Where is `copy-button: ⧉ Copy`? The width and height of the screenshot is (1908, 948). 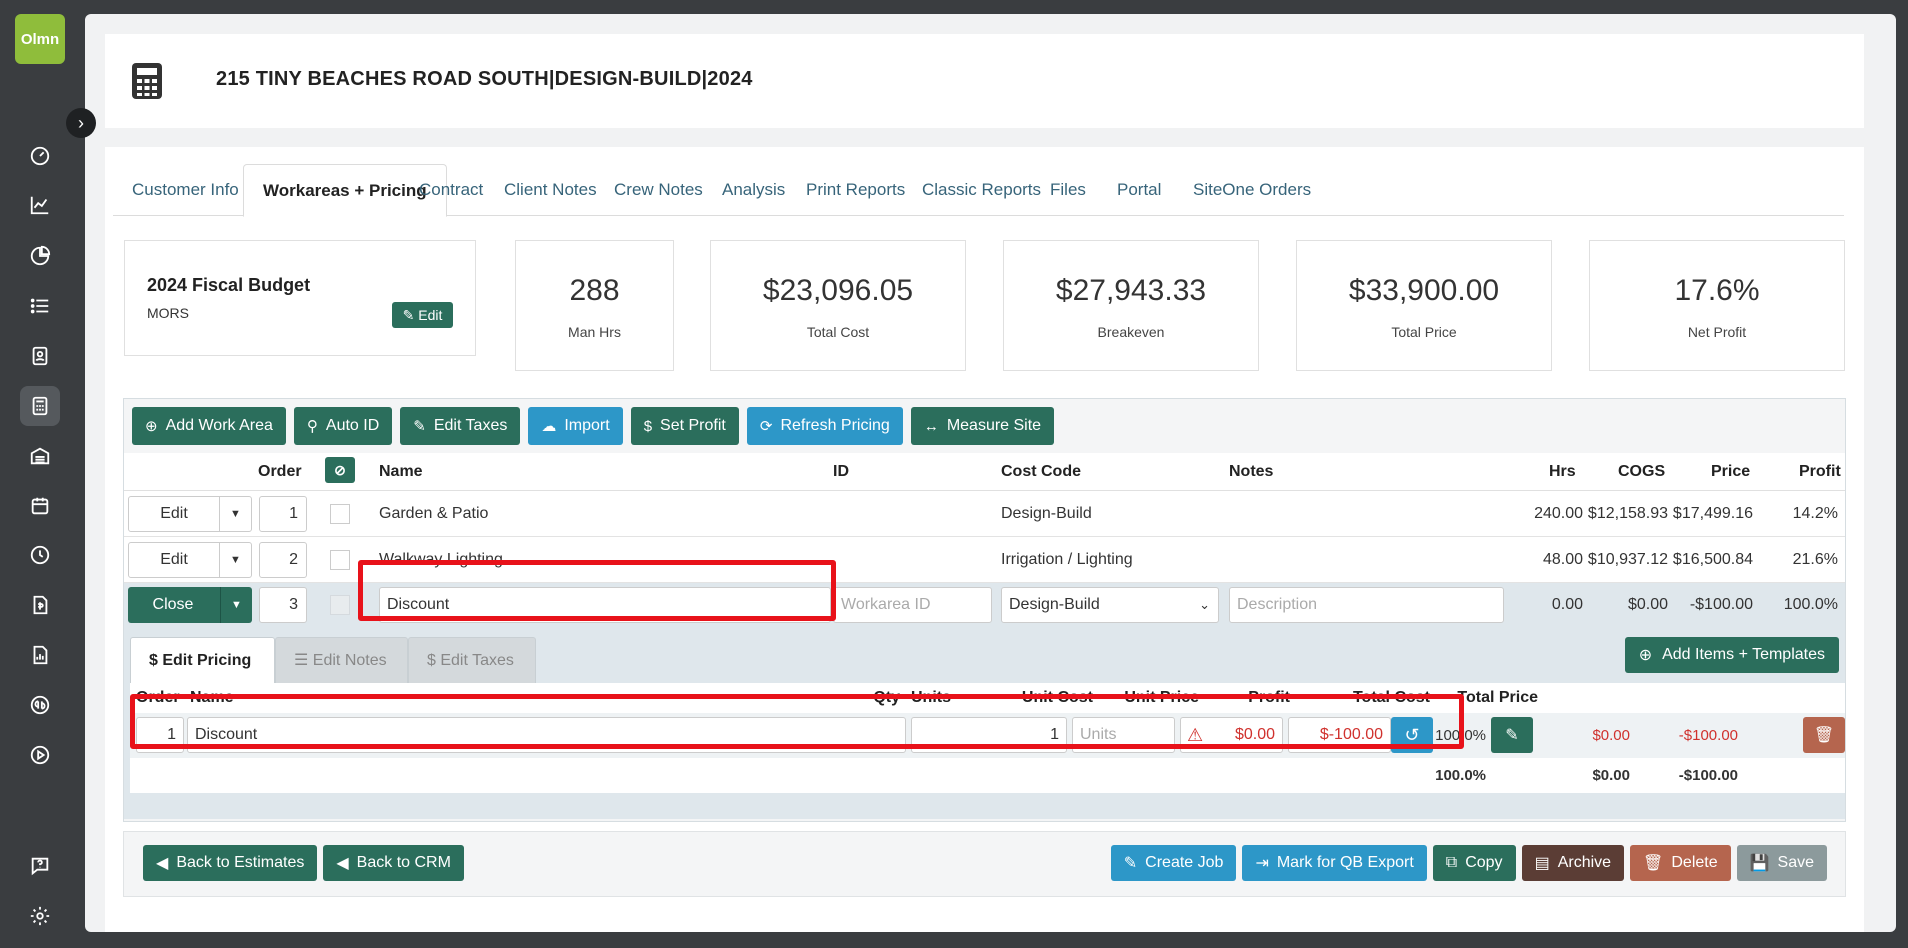
copy-button: ⧉ Copy is located at coordinates (1474, 863).